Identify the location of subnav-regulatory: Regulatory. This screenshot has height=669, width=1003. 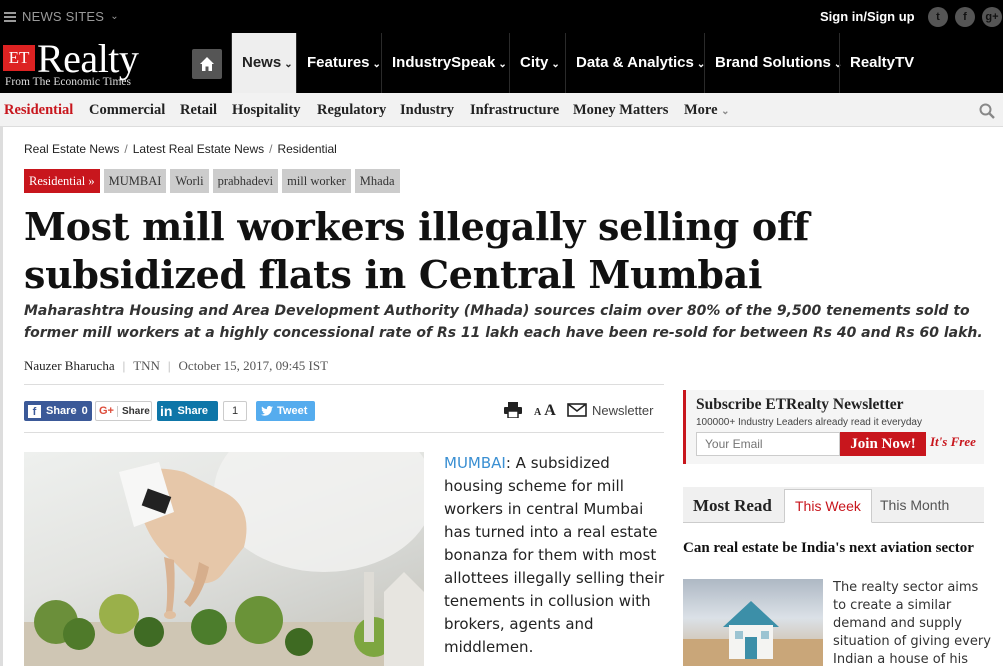
(351, 110).